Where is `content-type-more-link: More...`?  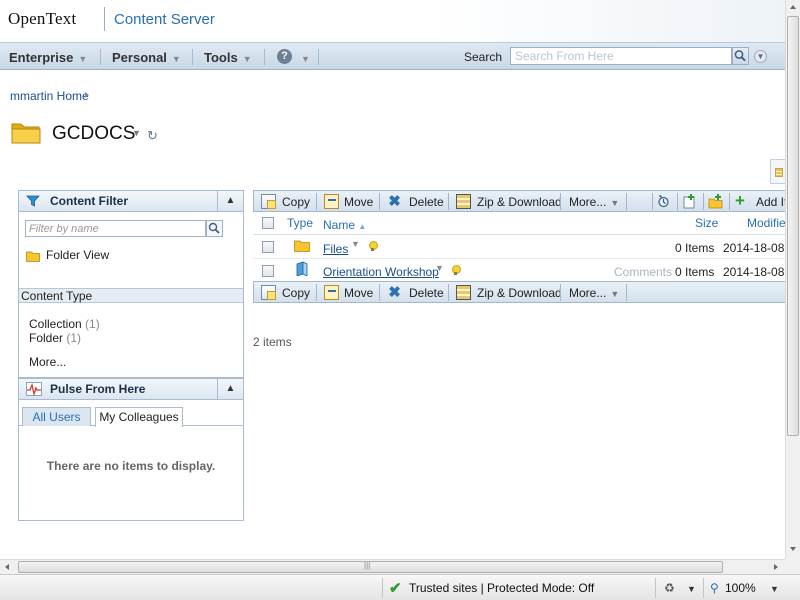 content-type-more-link: More... is located at coordinates (47, 362).